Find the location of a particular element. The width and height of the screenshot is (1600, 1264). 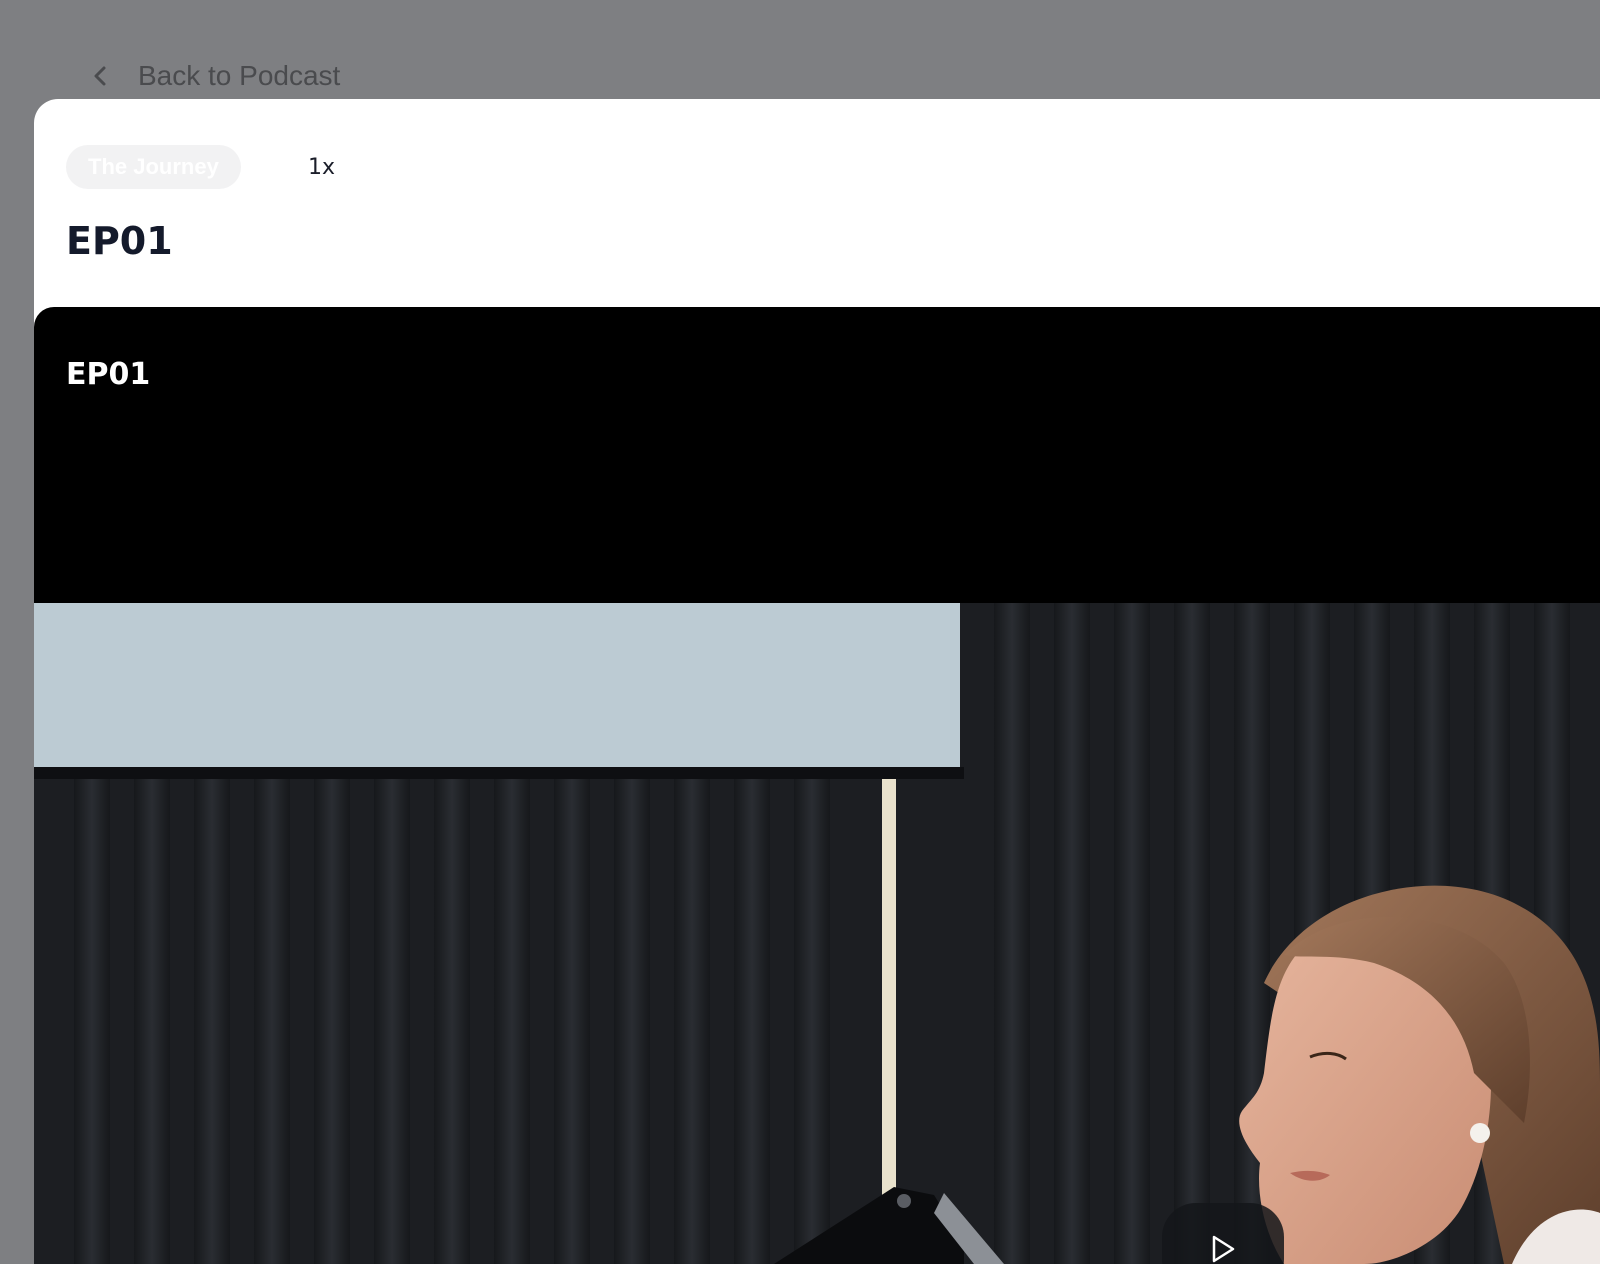

episode-title: EP01 is located at coordinates (119, 241).